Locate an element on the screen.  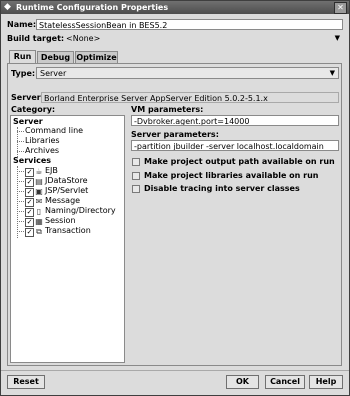
jdatastore-checkbox: ✓ is located at coordinates (29, 182).